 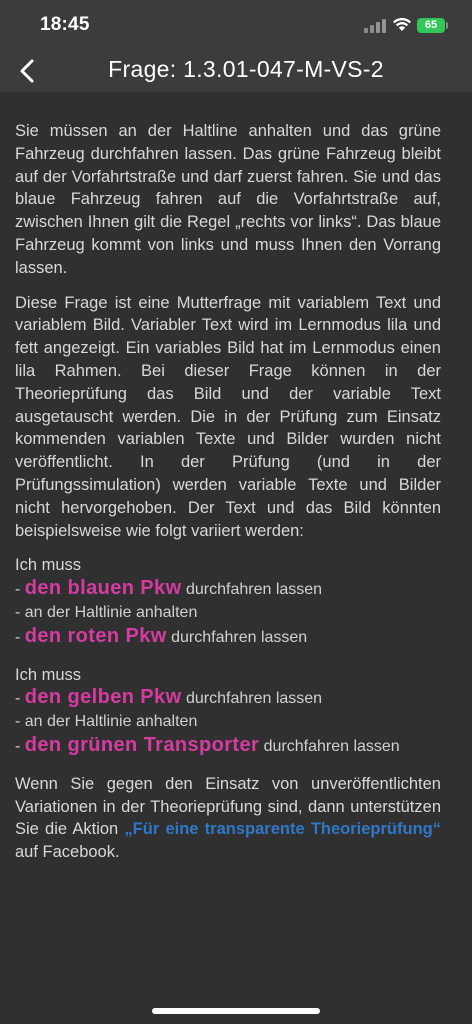 I want to click on top-bar: 18:45 65 Frage: 1.3.01-047-M-VS-2, so click(x=236, y=46).